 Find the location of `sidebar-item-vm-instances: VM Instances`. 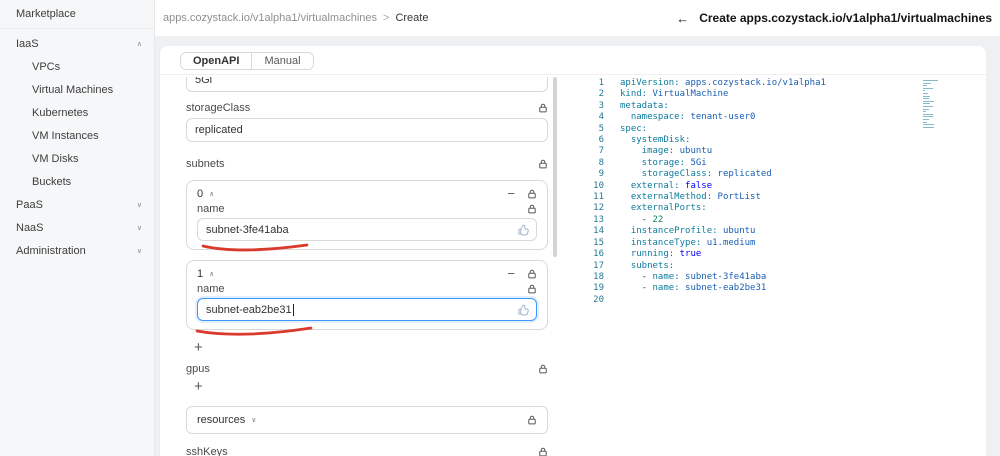

sidebar-item-vm-instances: VM Instances is located at coordinates (77, 135).